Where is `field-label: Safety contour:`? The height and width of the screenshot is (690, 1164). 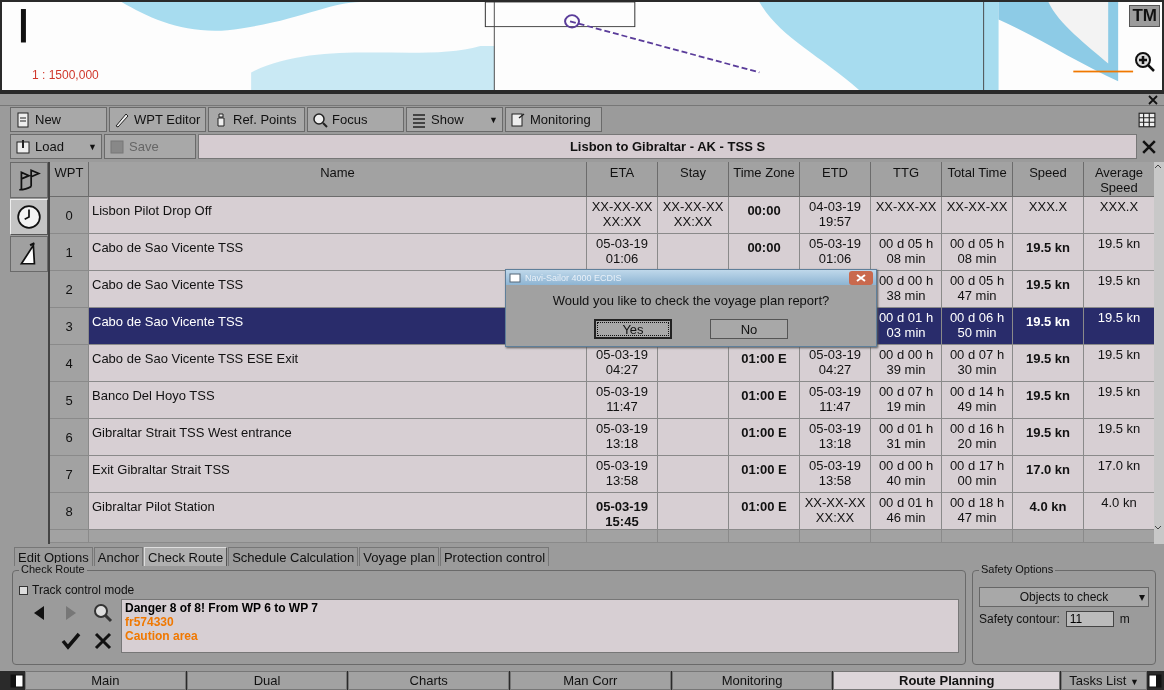 field-label: Safety contour: is located at coordinates (1019, 619).